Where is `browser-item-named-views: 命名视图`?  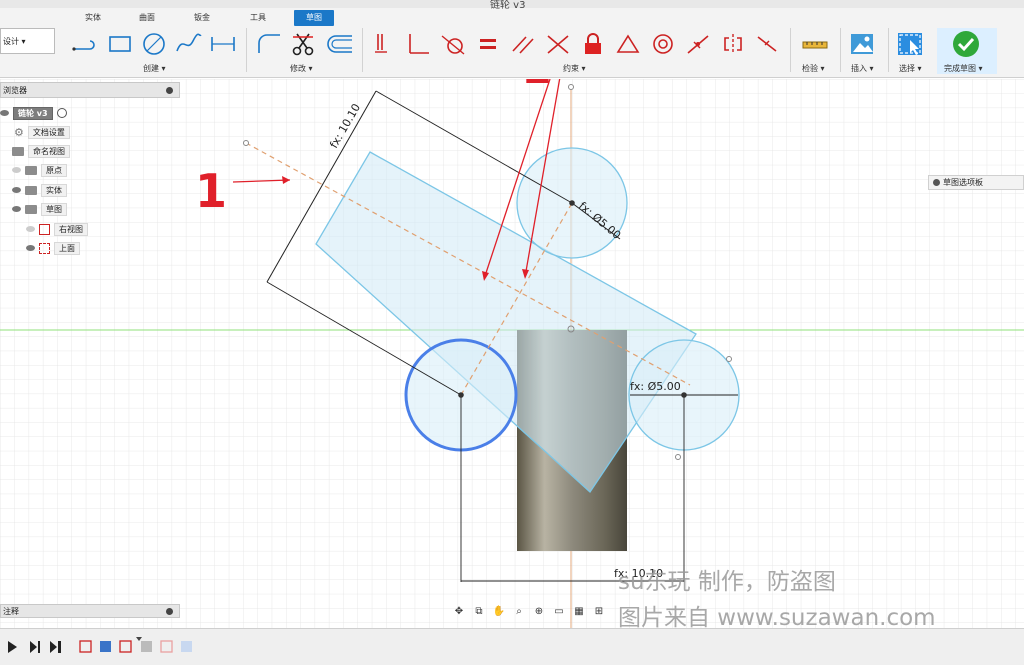 browser-item-named-views: 命名视图 is located at coordinates (41, 151).